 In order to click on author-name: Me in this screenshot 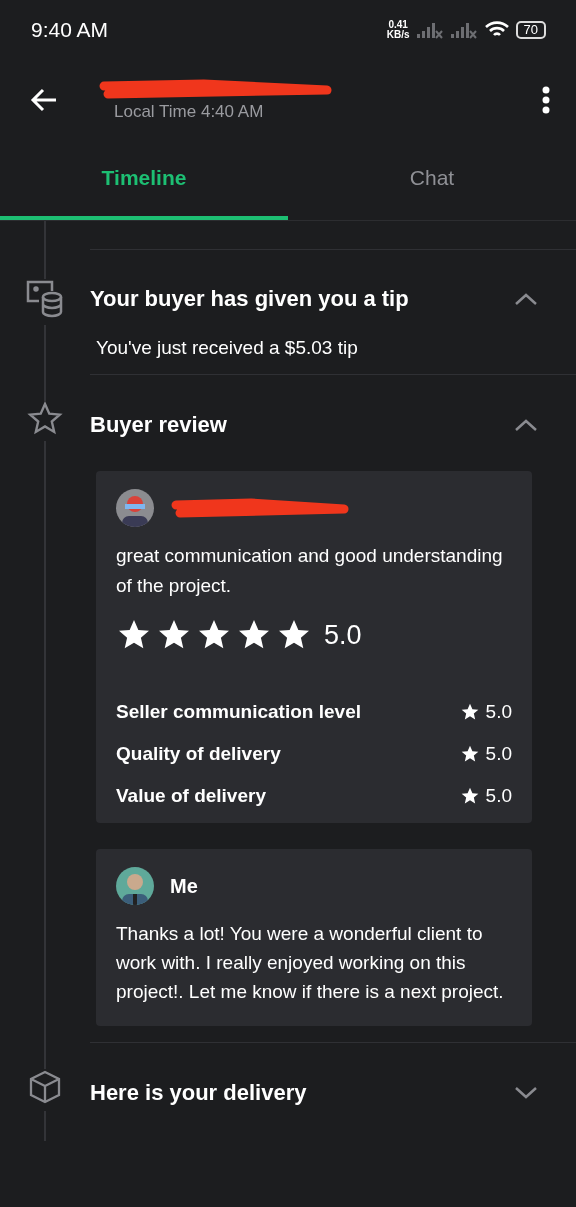, I will do `click(184, 886)`.